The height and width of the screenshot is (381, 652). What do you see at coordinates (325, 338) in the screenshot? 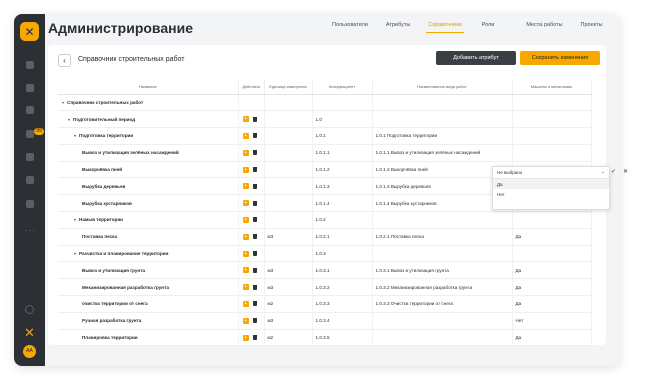
I see `table-row: Планировка территории + м2 1.0.3.5 Да` at bounding box center [325, 338].